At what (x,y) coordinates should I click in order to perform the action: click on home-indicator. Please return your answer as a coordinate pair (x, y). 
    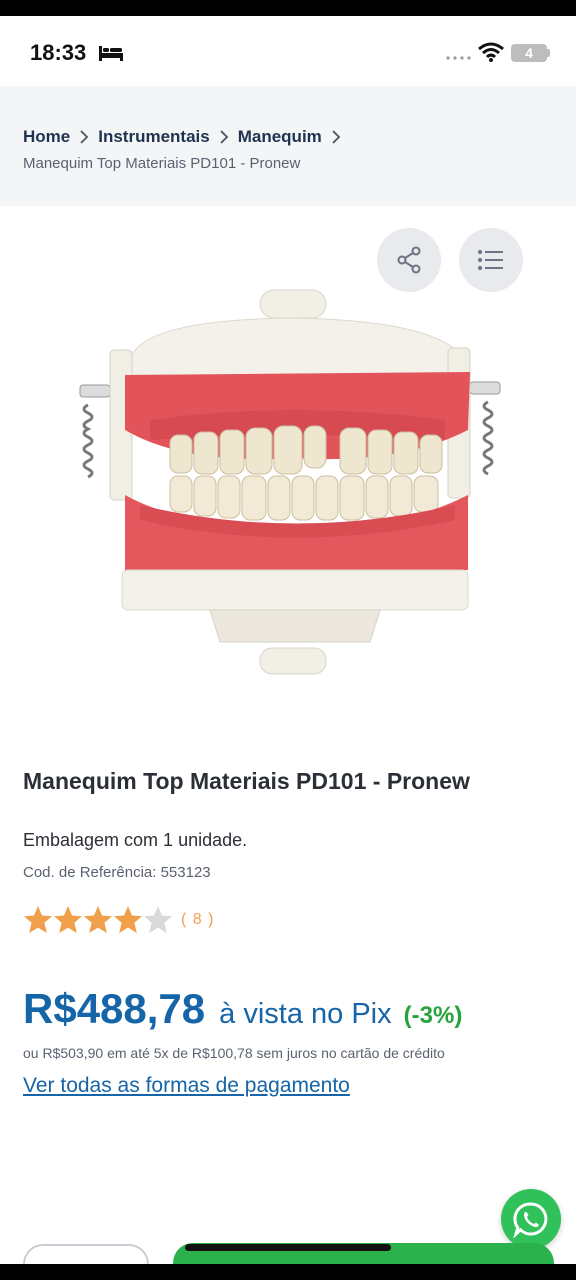
    Looking at the image, I should click on (288, 1247).